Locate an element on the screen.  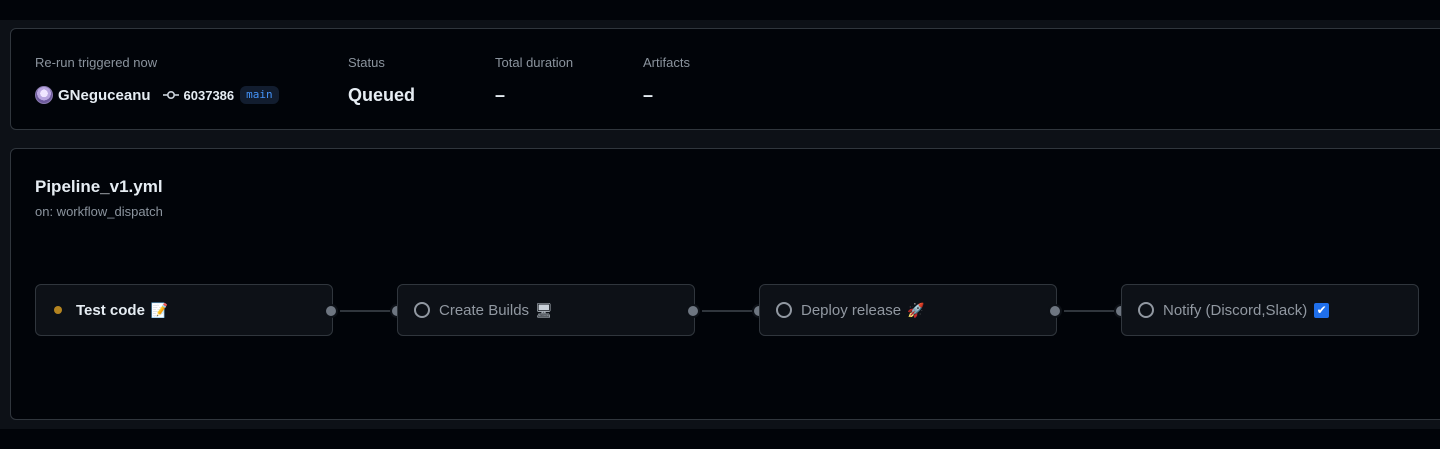
job-name: Test code is located at coordinates (110, 310).